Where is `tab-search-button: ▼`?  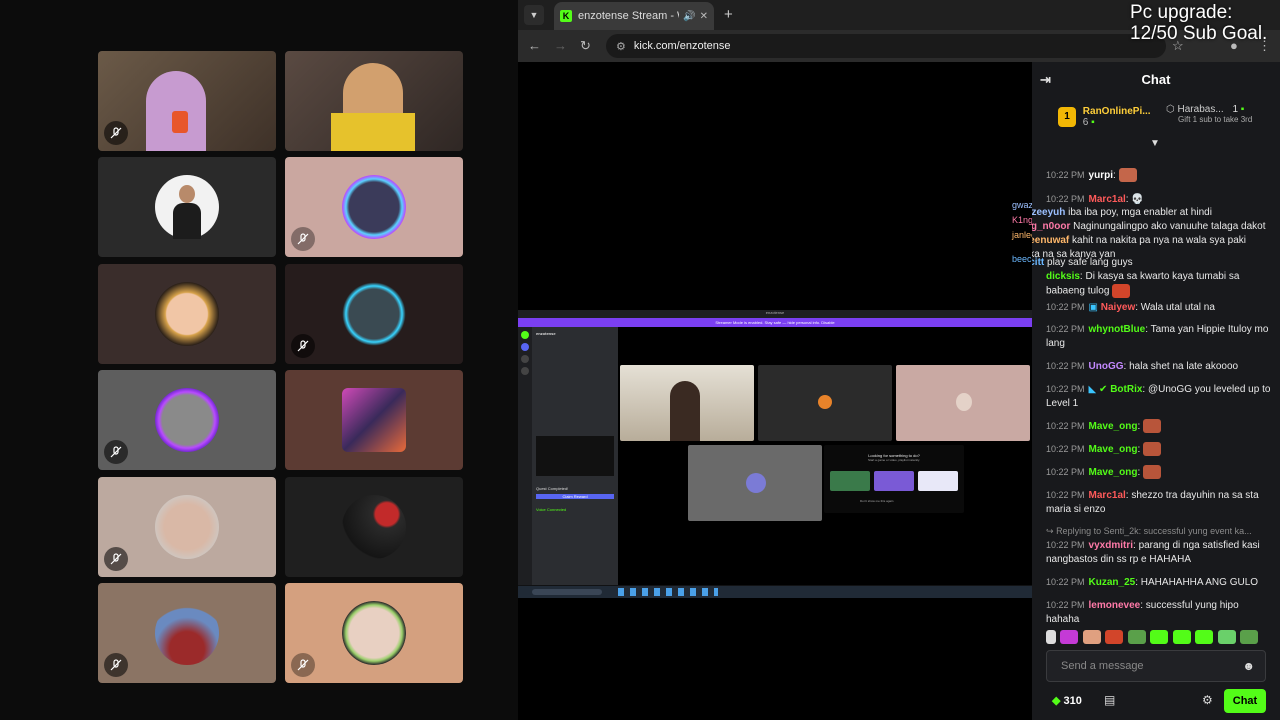 tab-search-button: ▼ is located at coordinates (534, 15).